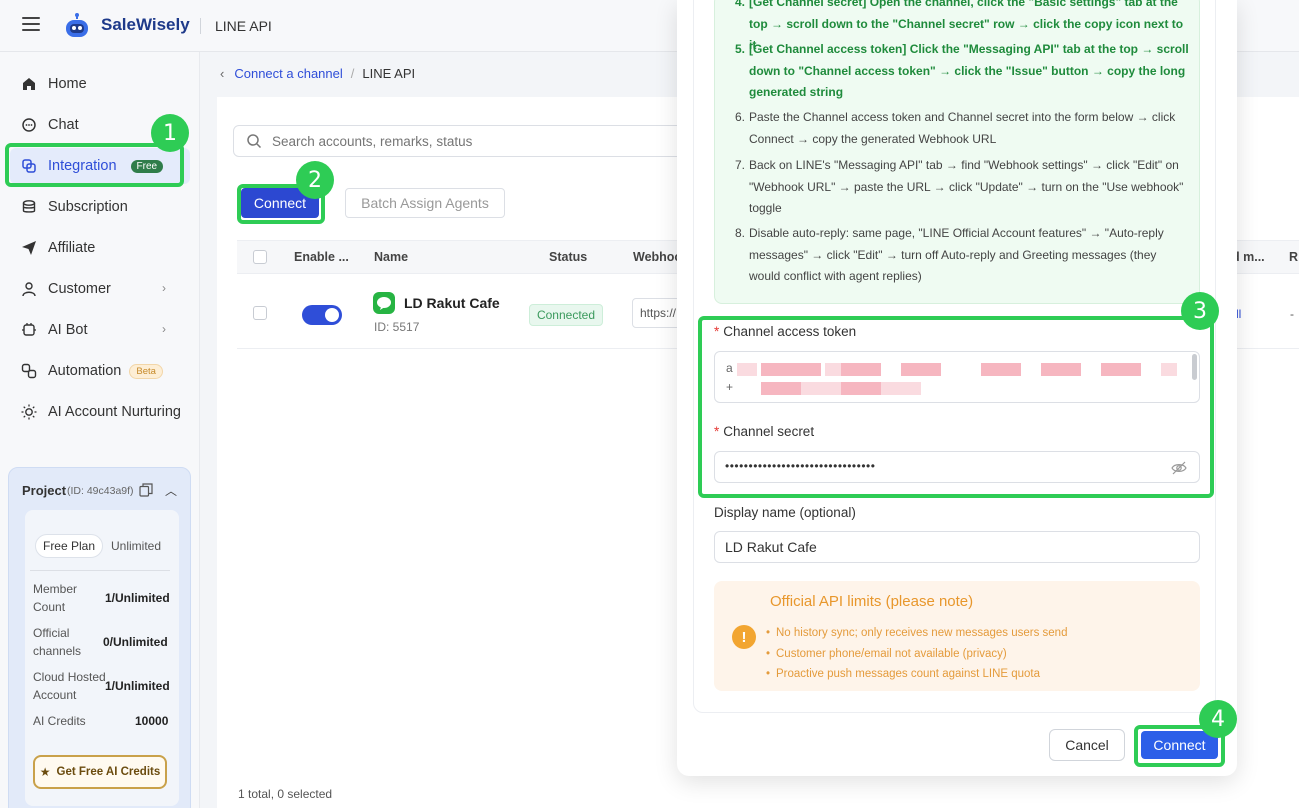 This screenshot has width=1299, height=808. Describe the element at coordinates (29, 125) in the screenshot. I see `chat-icon` at that location.